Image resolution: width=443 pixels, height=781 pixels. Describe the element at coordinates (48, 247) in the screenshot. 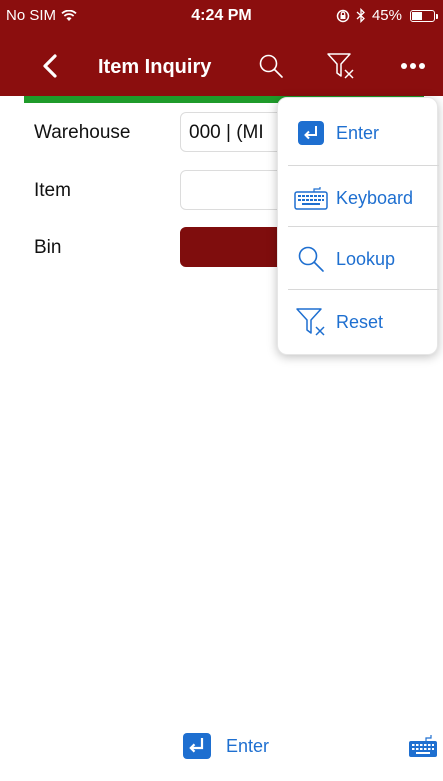

I see `bin-label: Bin` at that location.